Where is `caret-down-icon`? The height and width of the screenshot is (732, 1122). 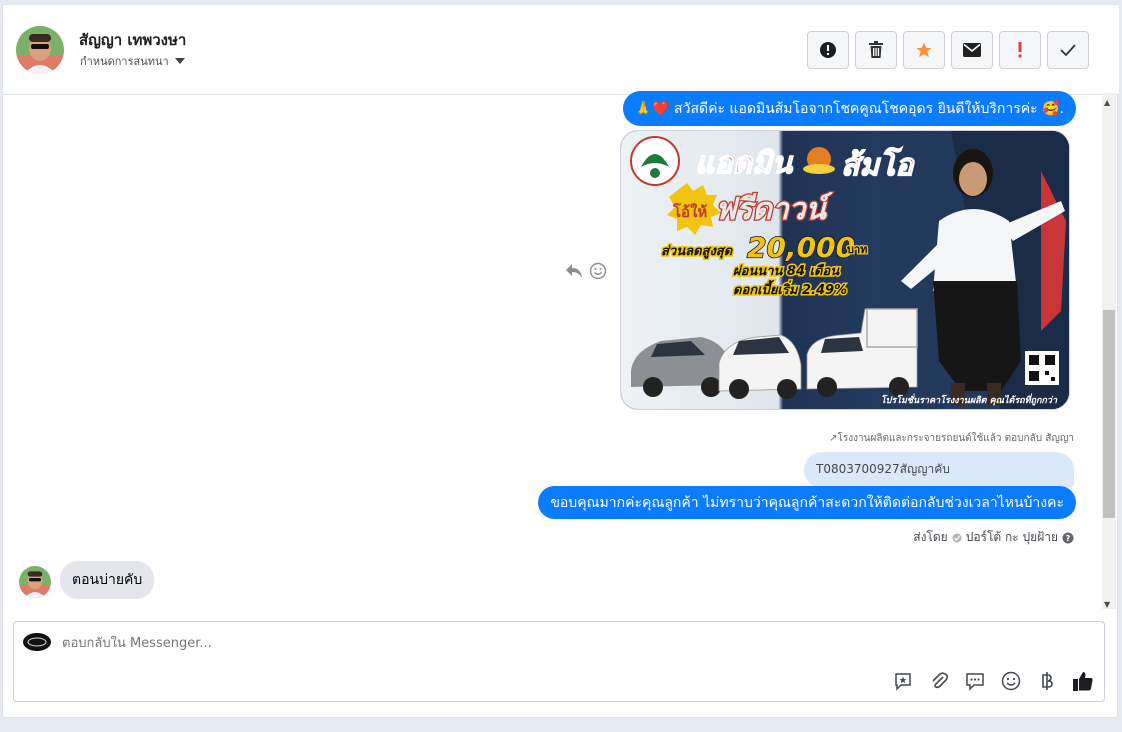
caret-down-icon is located at coordinates (179, 61).